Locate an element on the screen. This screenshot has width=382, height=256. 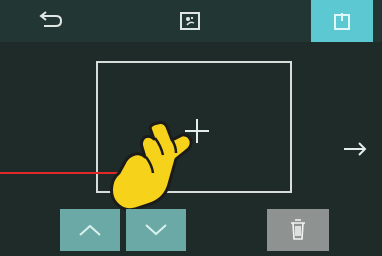
power-icon is located at coordinates (342, 21).